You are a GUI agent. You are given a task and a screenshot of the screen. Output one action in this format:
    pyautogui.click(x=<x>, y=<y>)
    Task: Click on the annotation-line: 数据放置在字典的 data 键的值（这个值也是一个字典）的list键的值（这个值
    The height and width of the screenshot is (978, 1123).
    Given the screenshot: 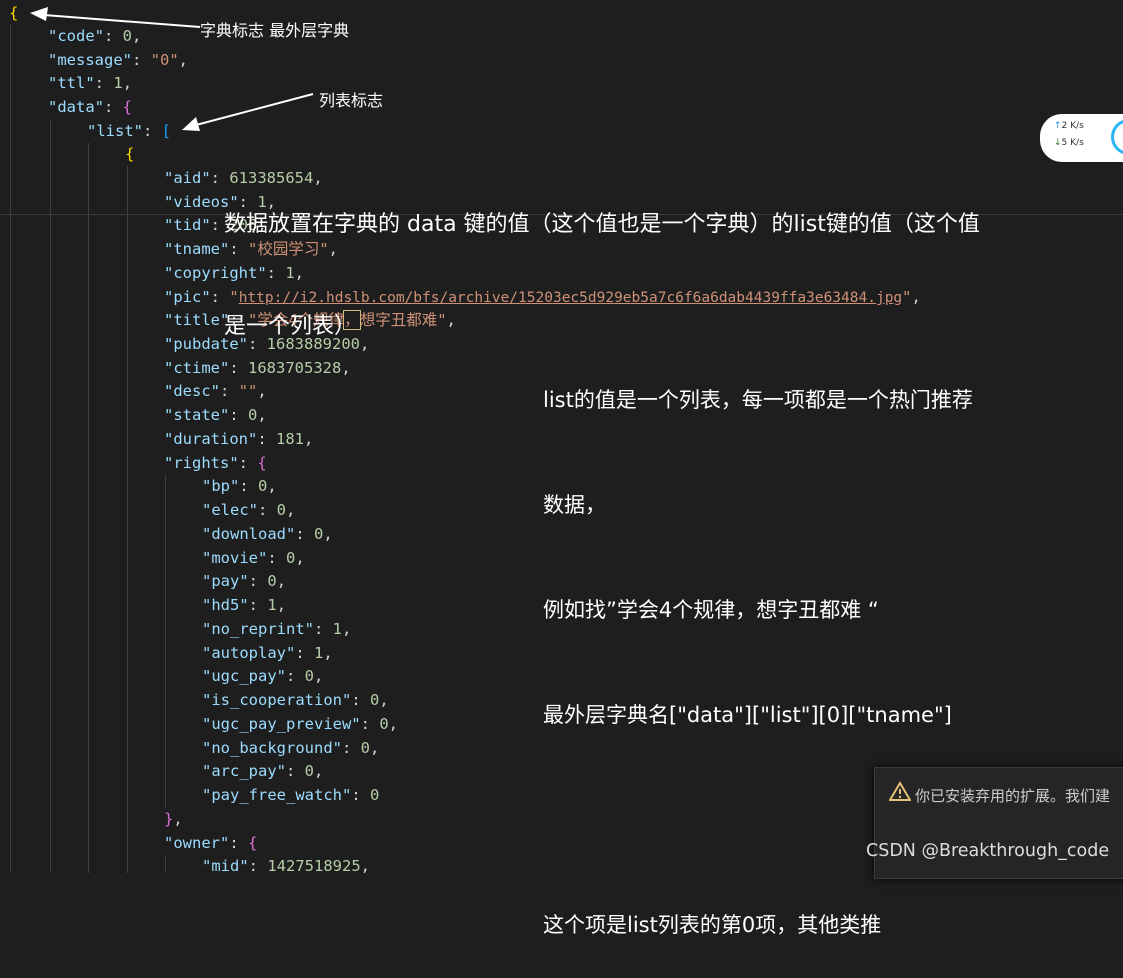 What is the action you would take?
    pyautogui.click(x=602, y=224)
    